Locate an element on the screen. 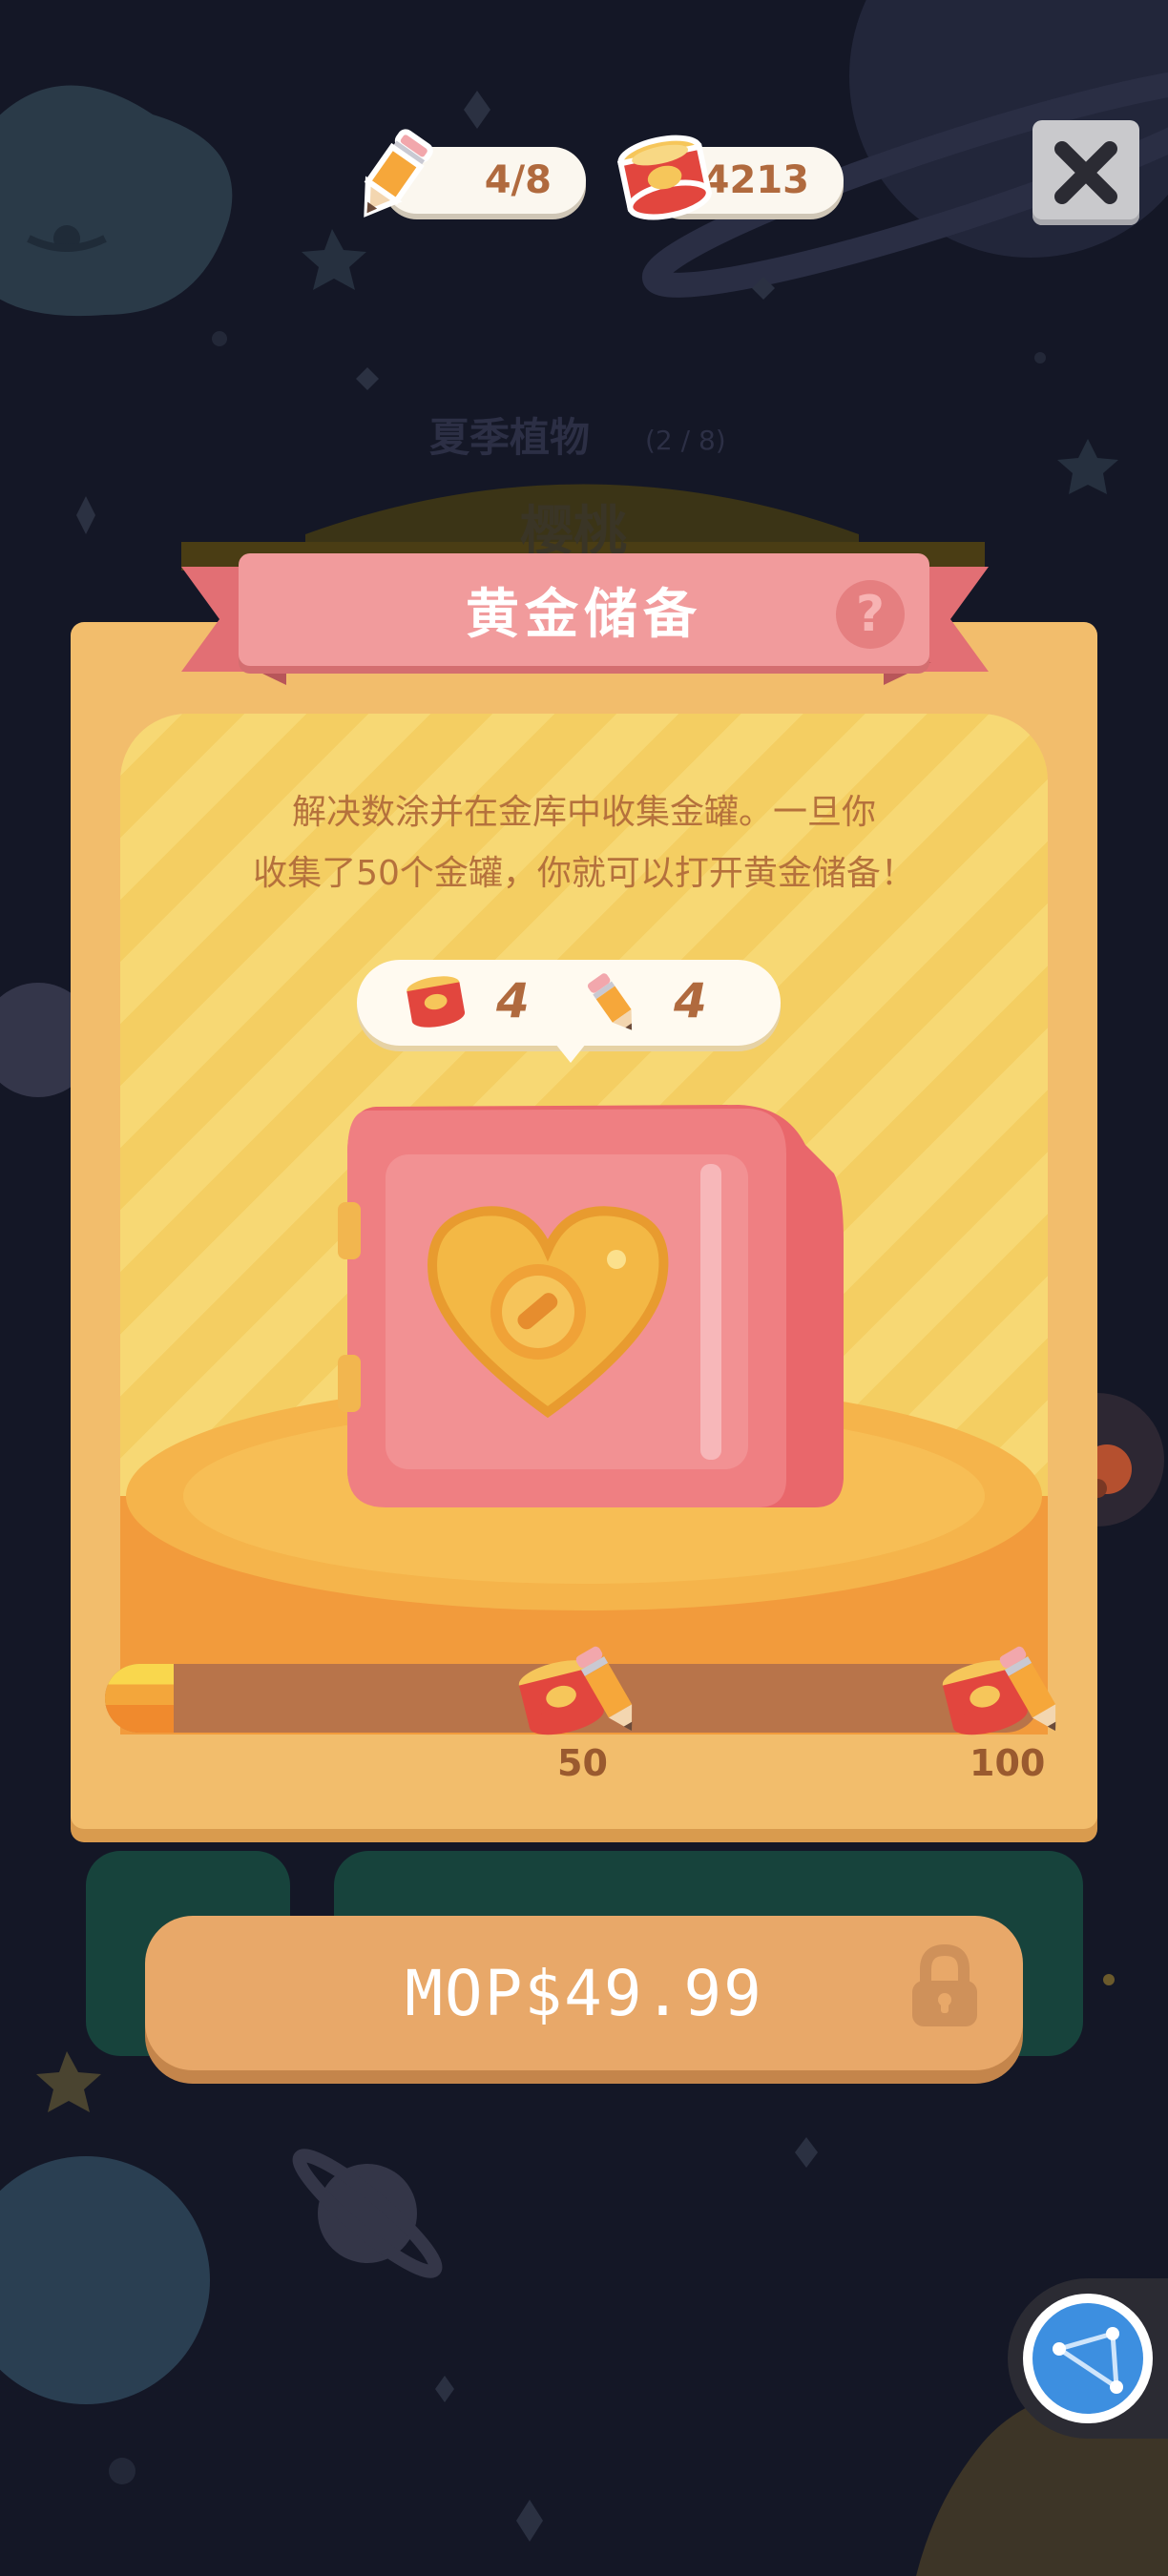 This screenshot has height=2576, width=1168. modal-title: 黄金储备 is located at coordinates (584, 614).